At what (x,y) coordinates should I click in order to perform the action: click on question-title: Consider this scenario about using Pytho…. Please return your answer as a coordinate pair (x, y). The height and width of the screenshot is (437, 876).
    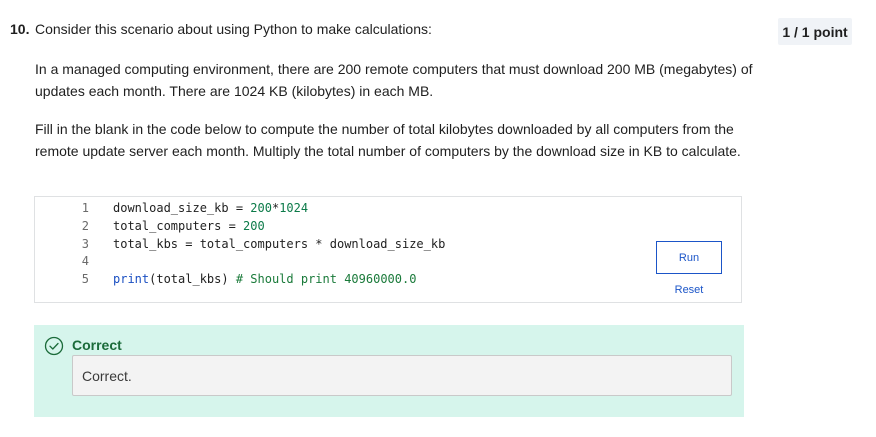
    Looking at the image, I should click on (233, 29).